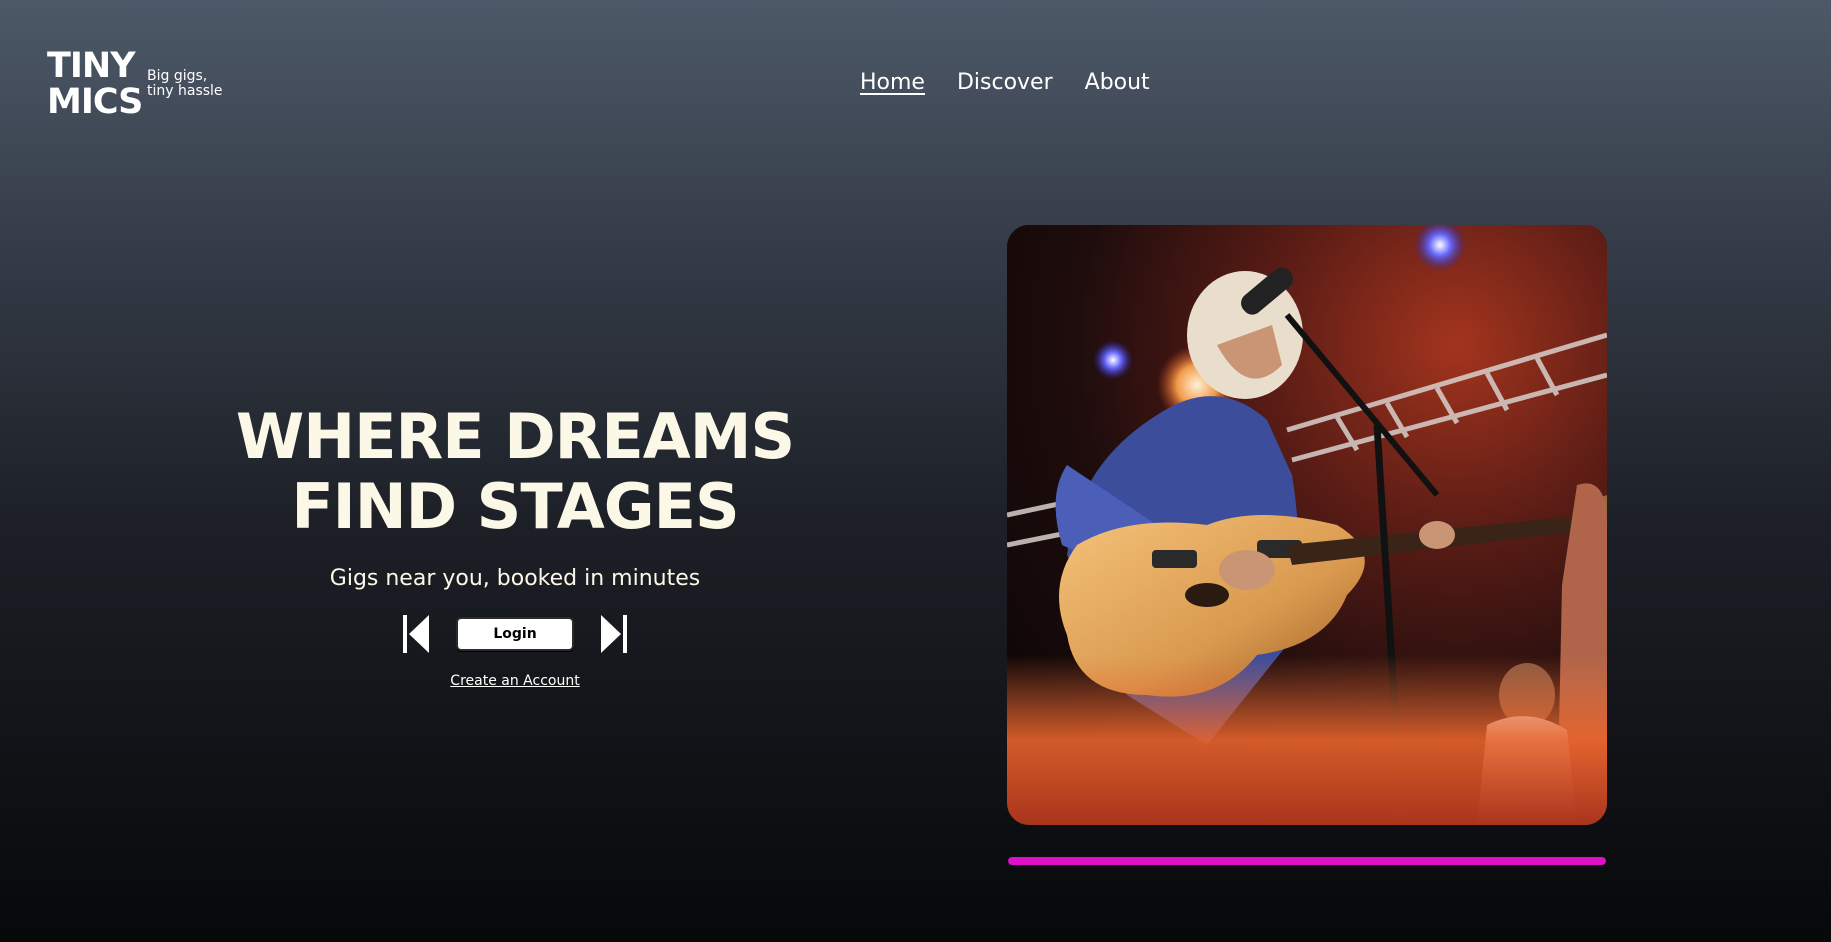 The height and width of the screenshot is (942, 1831). I want to click on logo-tagline: Big gigs, tiny hassle, so click(192, 84).